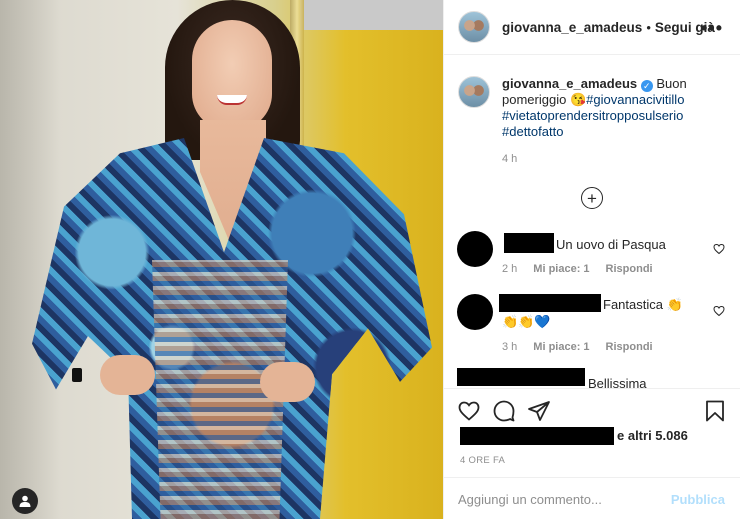 The image size is (740, 519). Describe the element at coordinates (611, 244) in the screenshot. I see `comment-text: Un uovo di Pasqua` at that location.